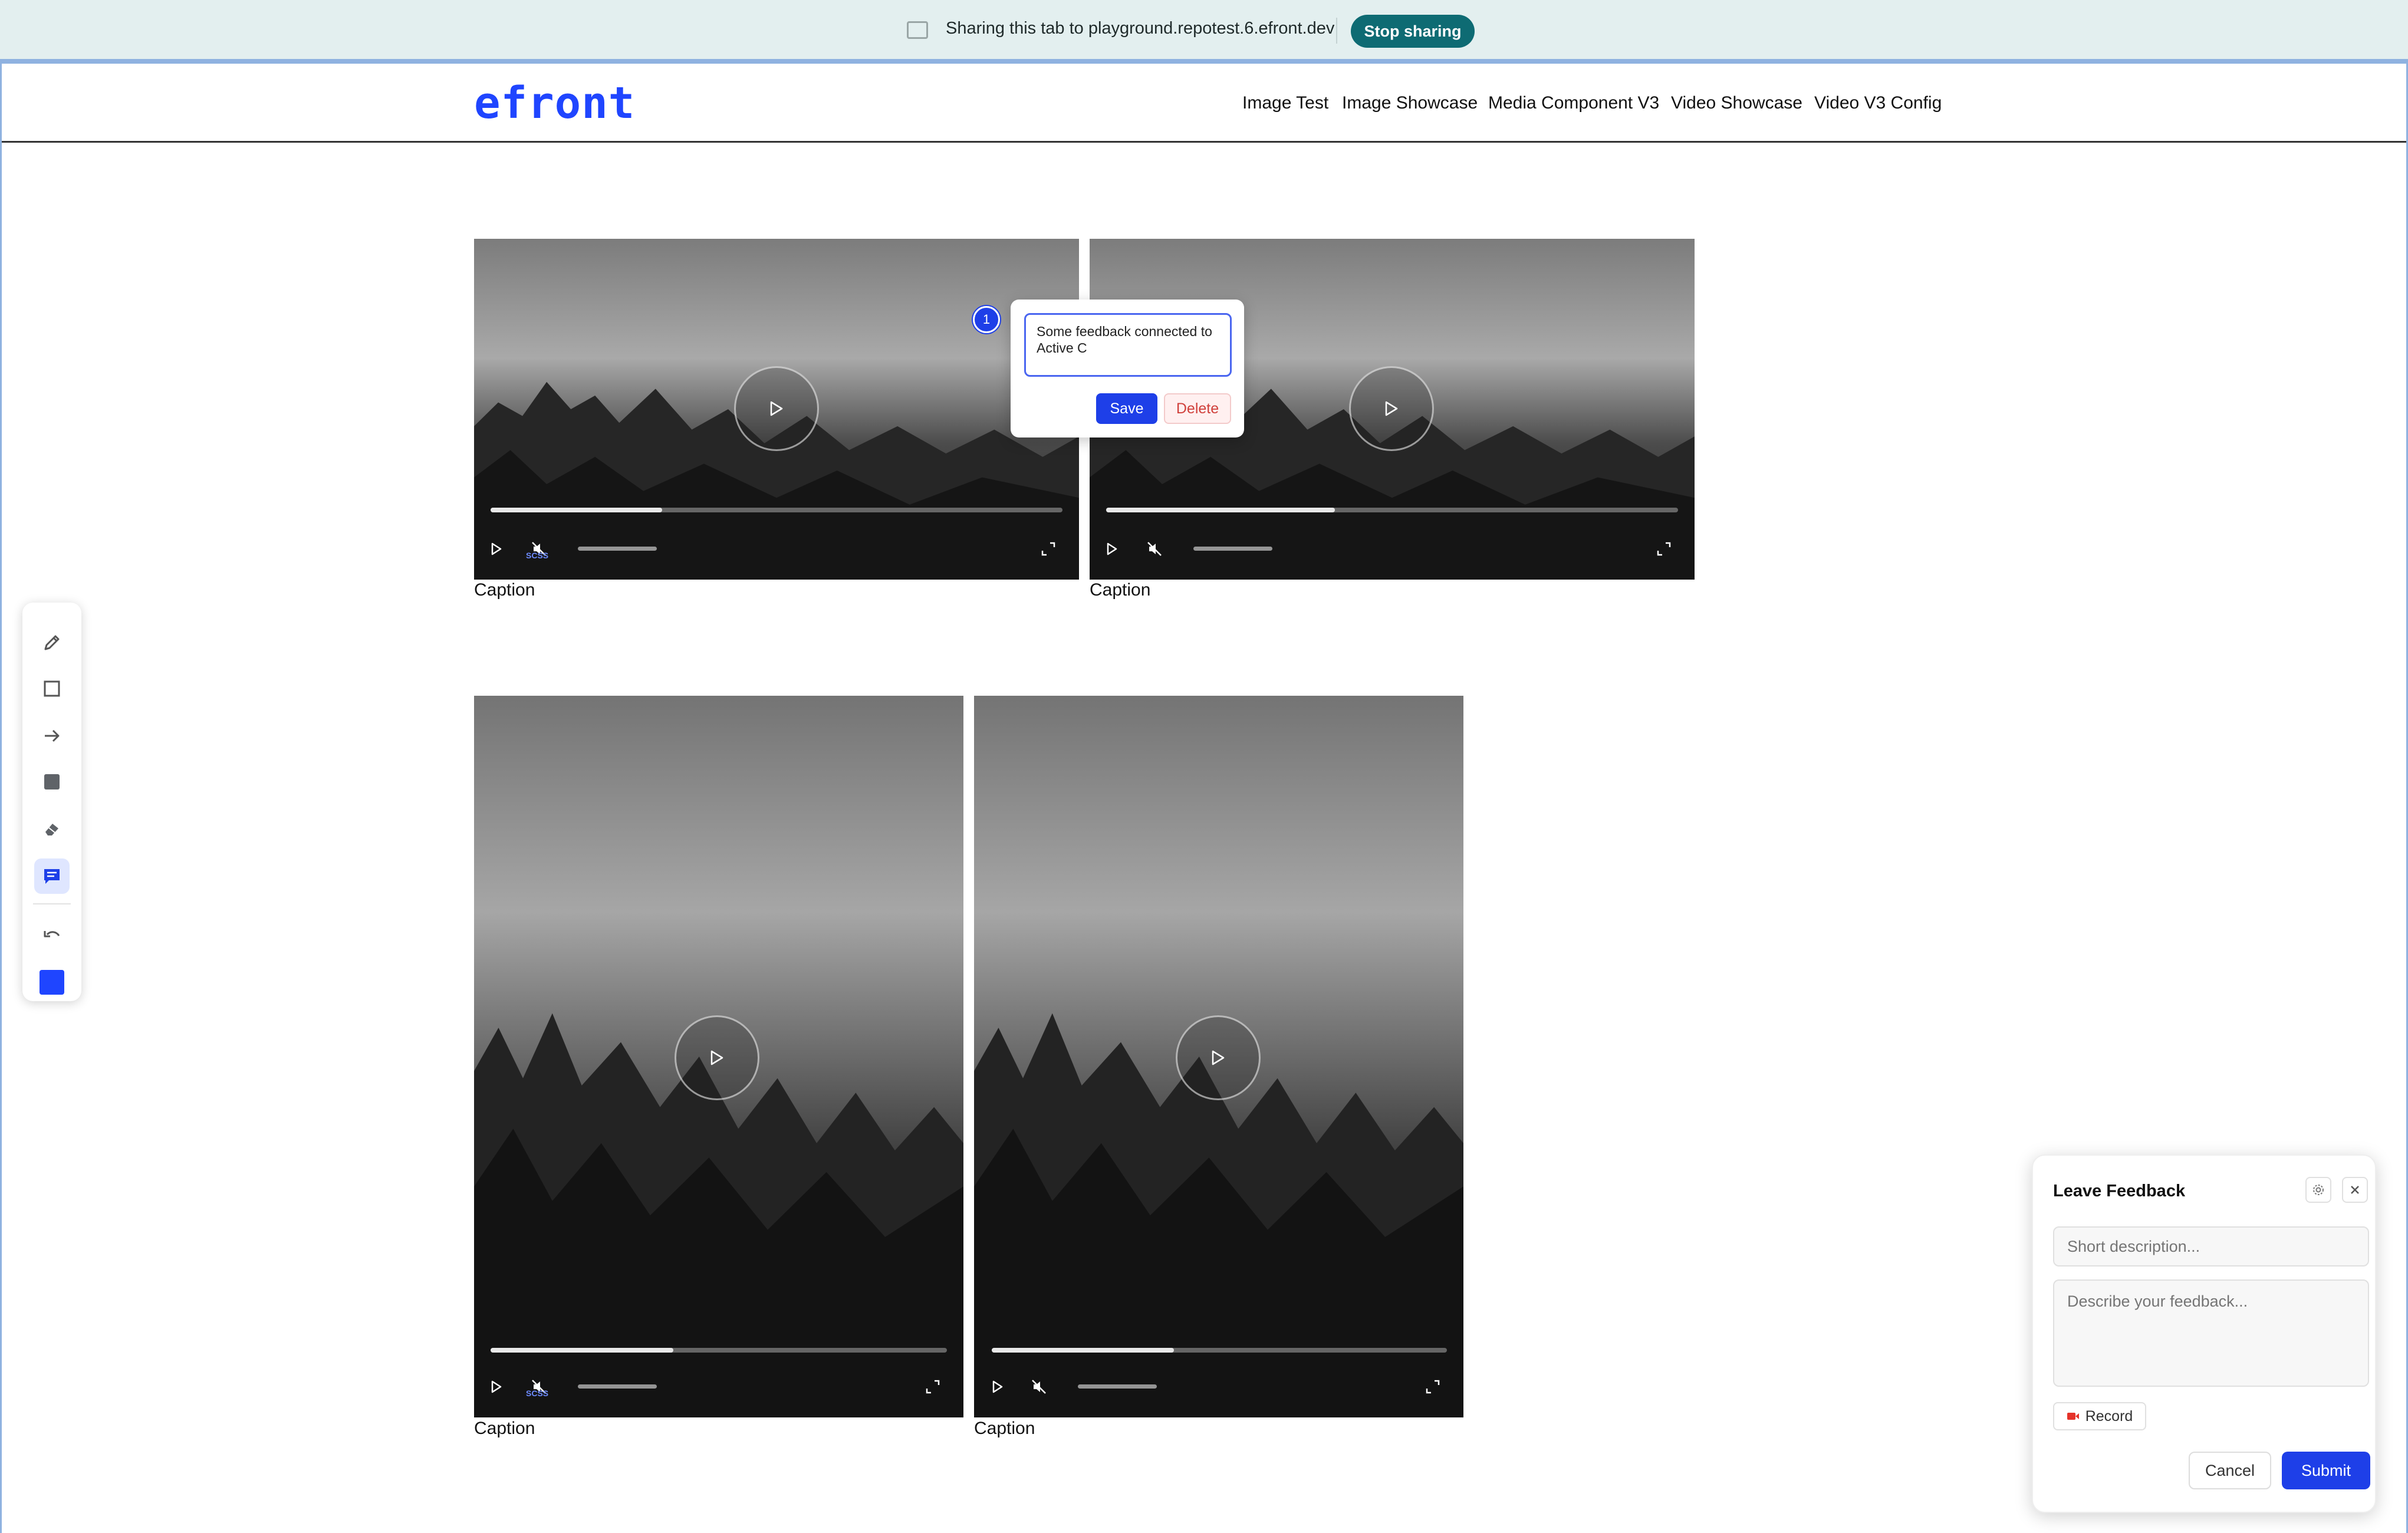  I want to click on close-icon, so click(2355, 1190).